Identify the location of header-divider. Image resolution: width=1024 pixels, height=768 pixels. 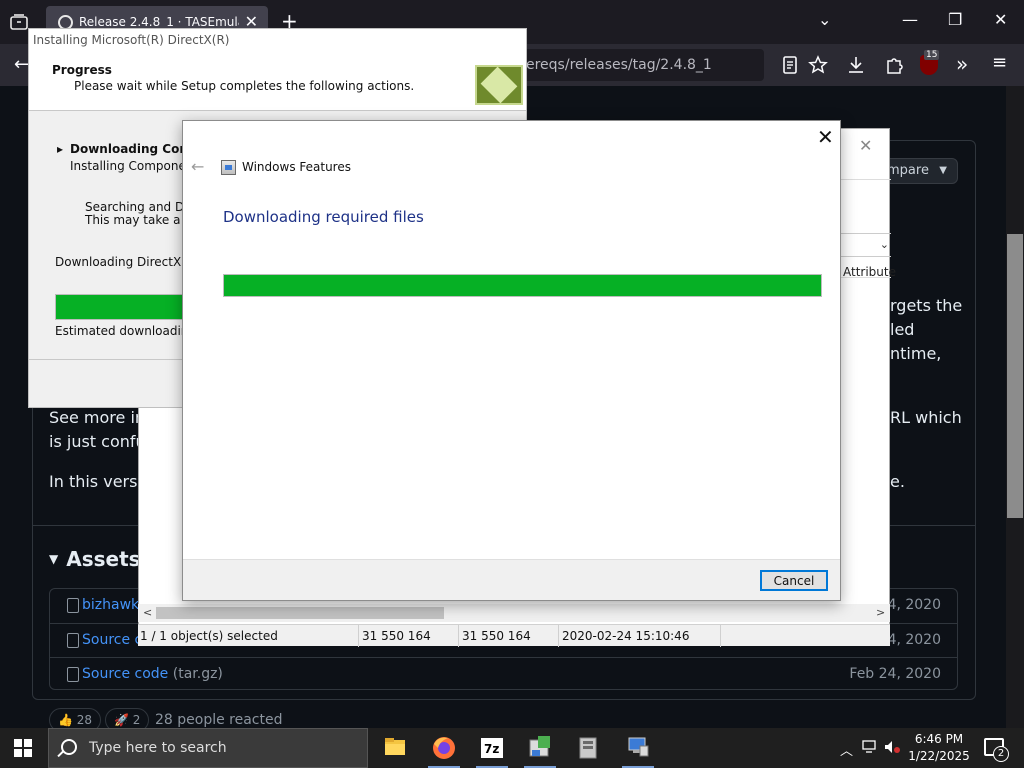
(865, 277).